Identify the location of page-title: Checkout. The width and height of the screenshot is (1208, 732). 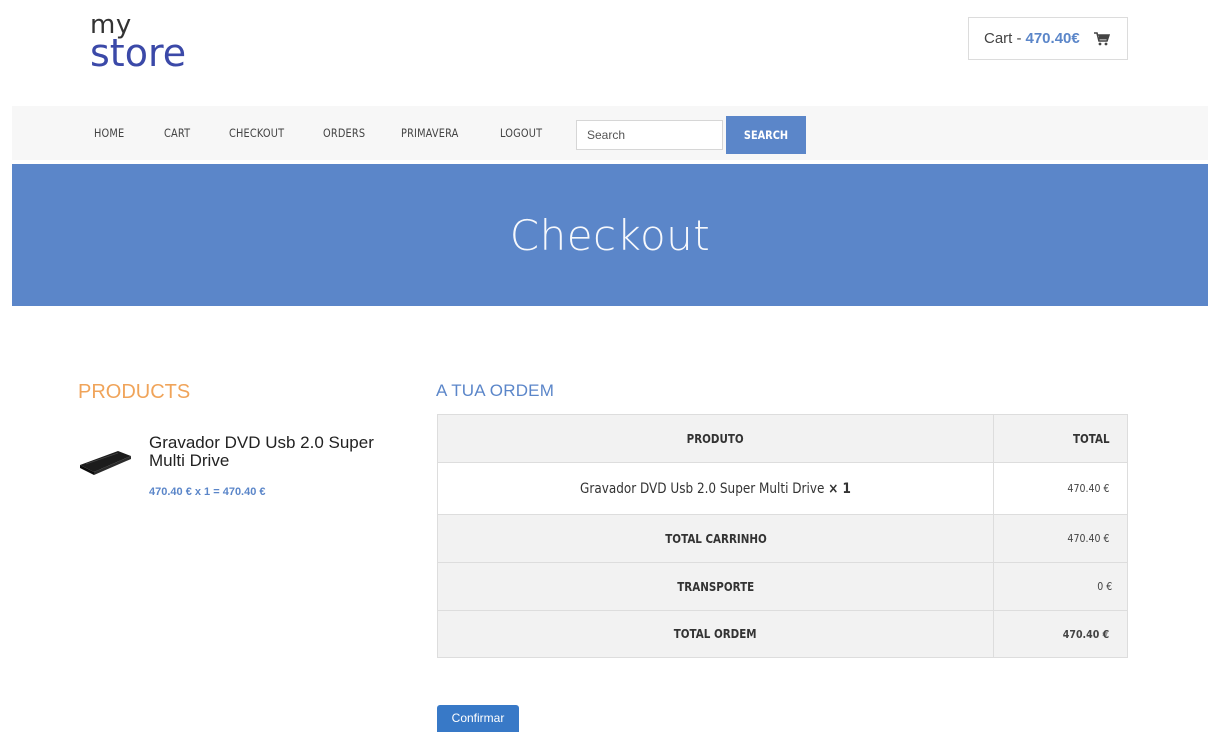
(610, 235).